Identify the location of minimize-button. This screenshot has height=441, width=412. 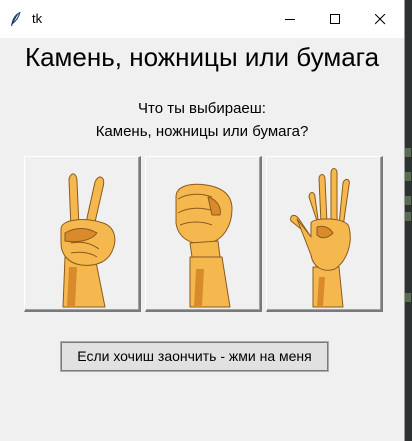
(290, 19).